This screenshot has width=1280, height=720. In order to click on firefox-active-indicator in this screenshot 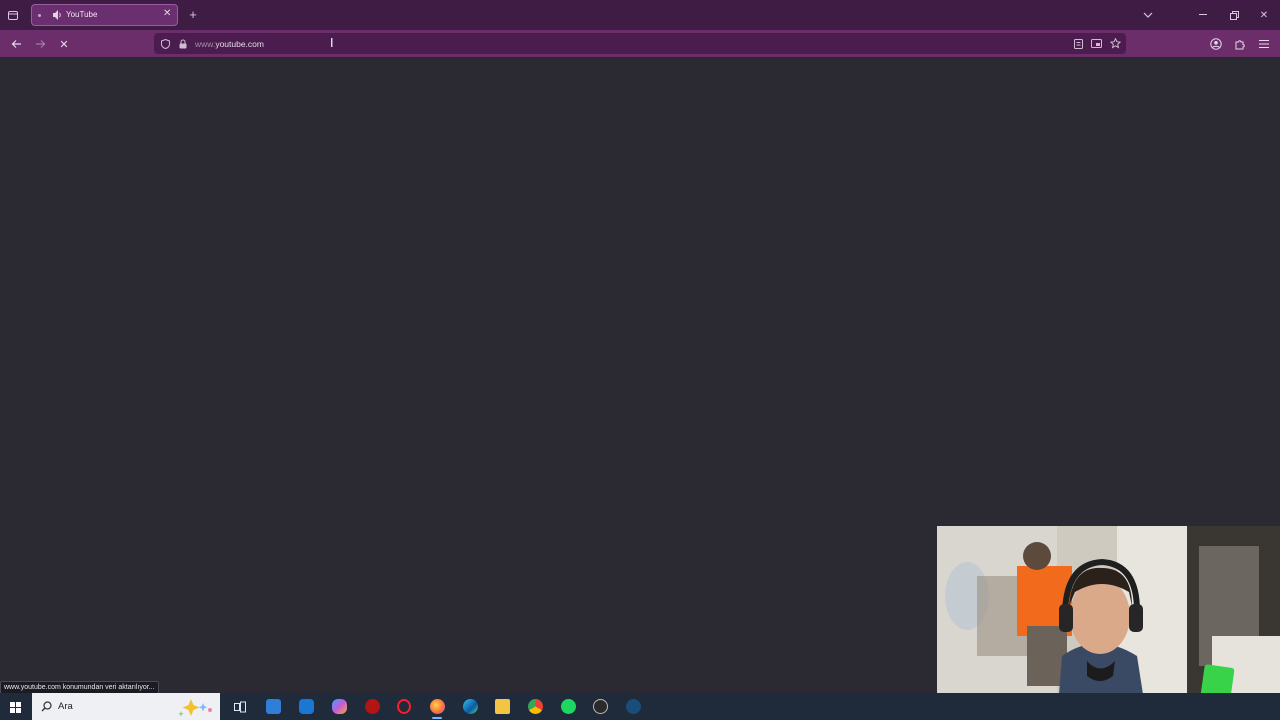, I will do `click(437, 718)`.